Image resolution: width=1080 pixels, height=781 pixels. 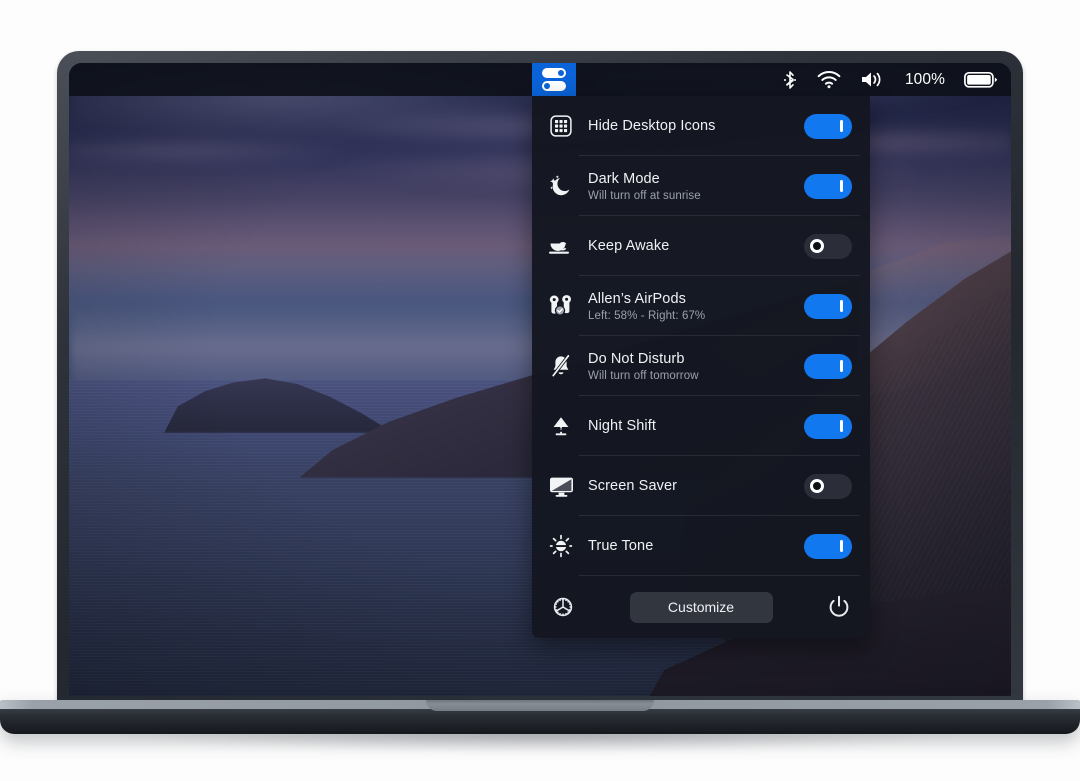 I want to click on panel-row-text: Allen’s AirPods Left: 58% - Right: 67%, so click(x=692, y=306).